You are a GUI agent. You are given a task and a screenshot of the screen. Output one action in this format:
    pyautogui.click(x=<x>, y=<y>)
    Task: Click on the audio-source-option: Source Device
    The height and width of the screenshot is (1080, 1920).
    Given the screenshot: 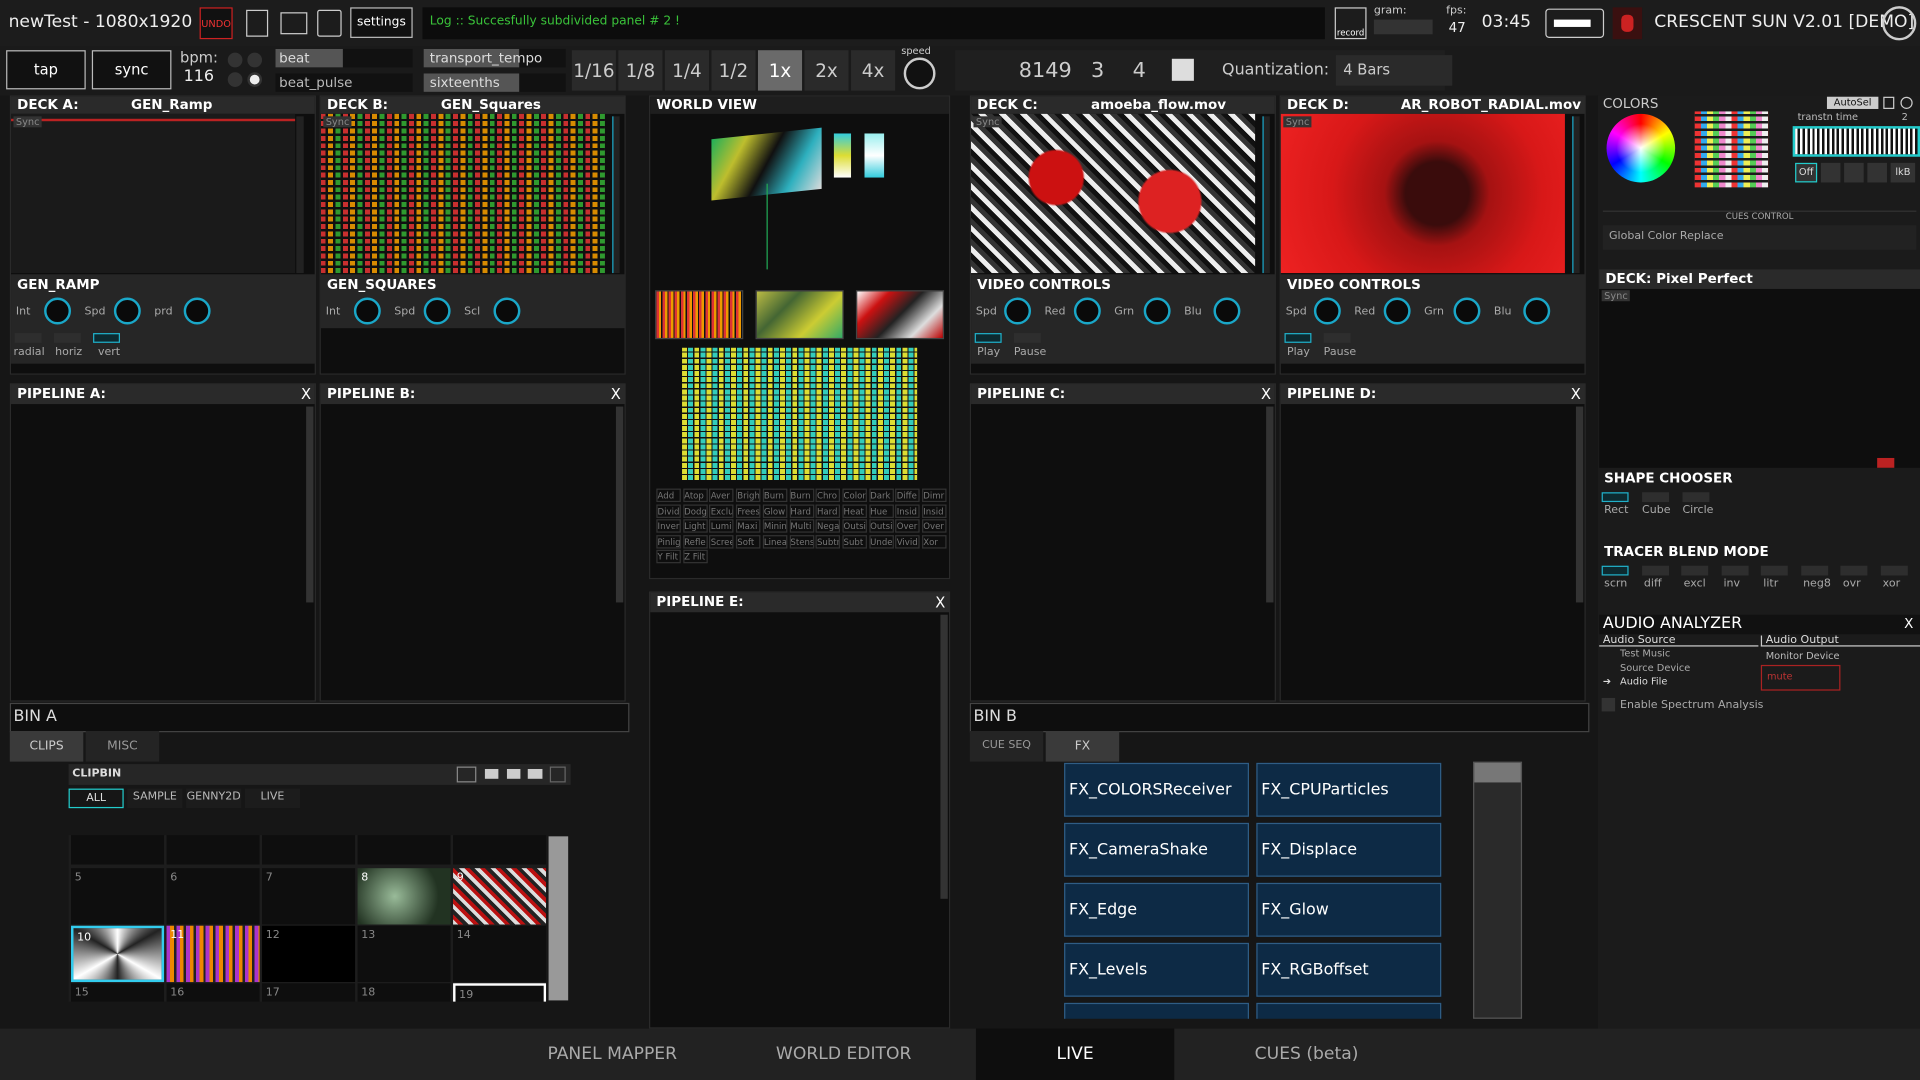 What is the action you would take?
    pyautogui.click(x=1655, y=667)
    